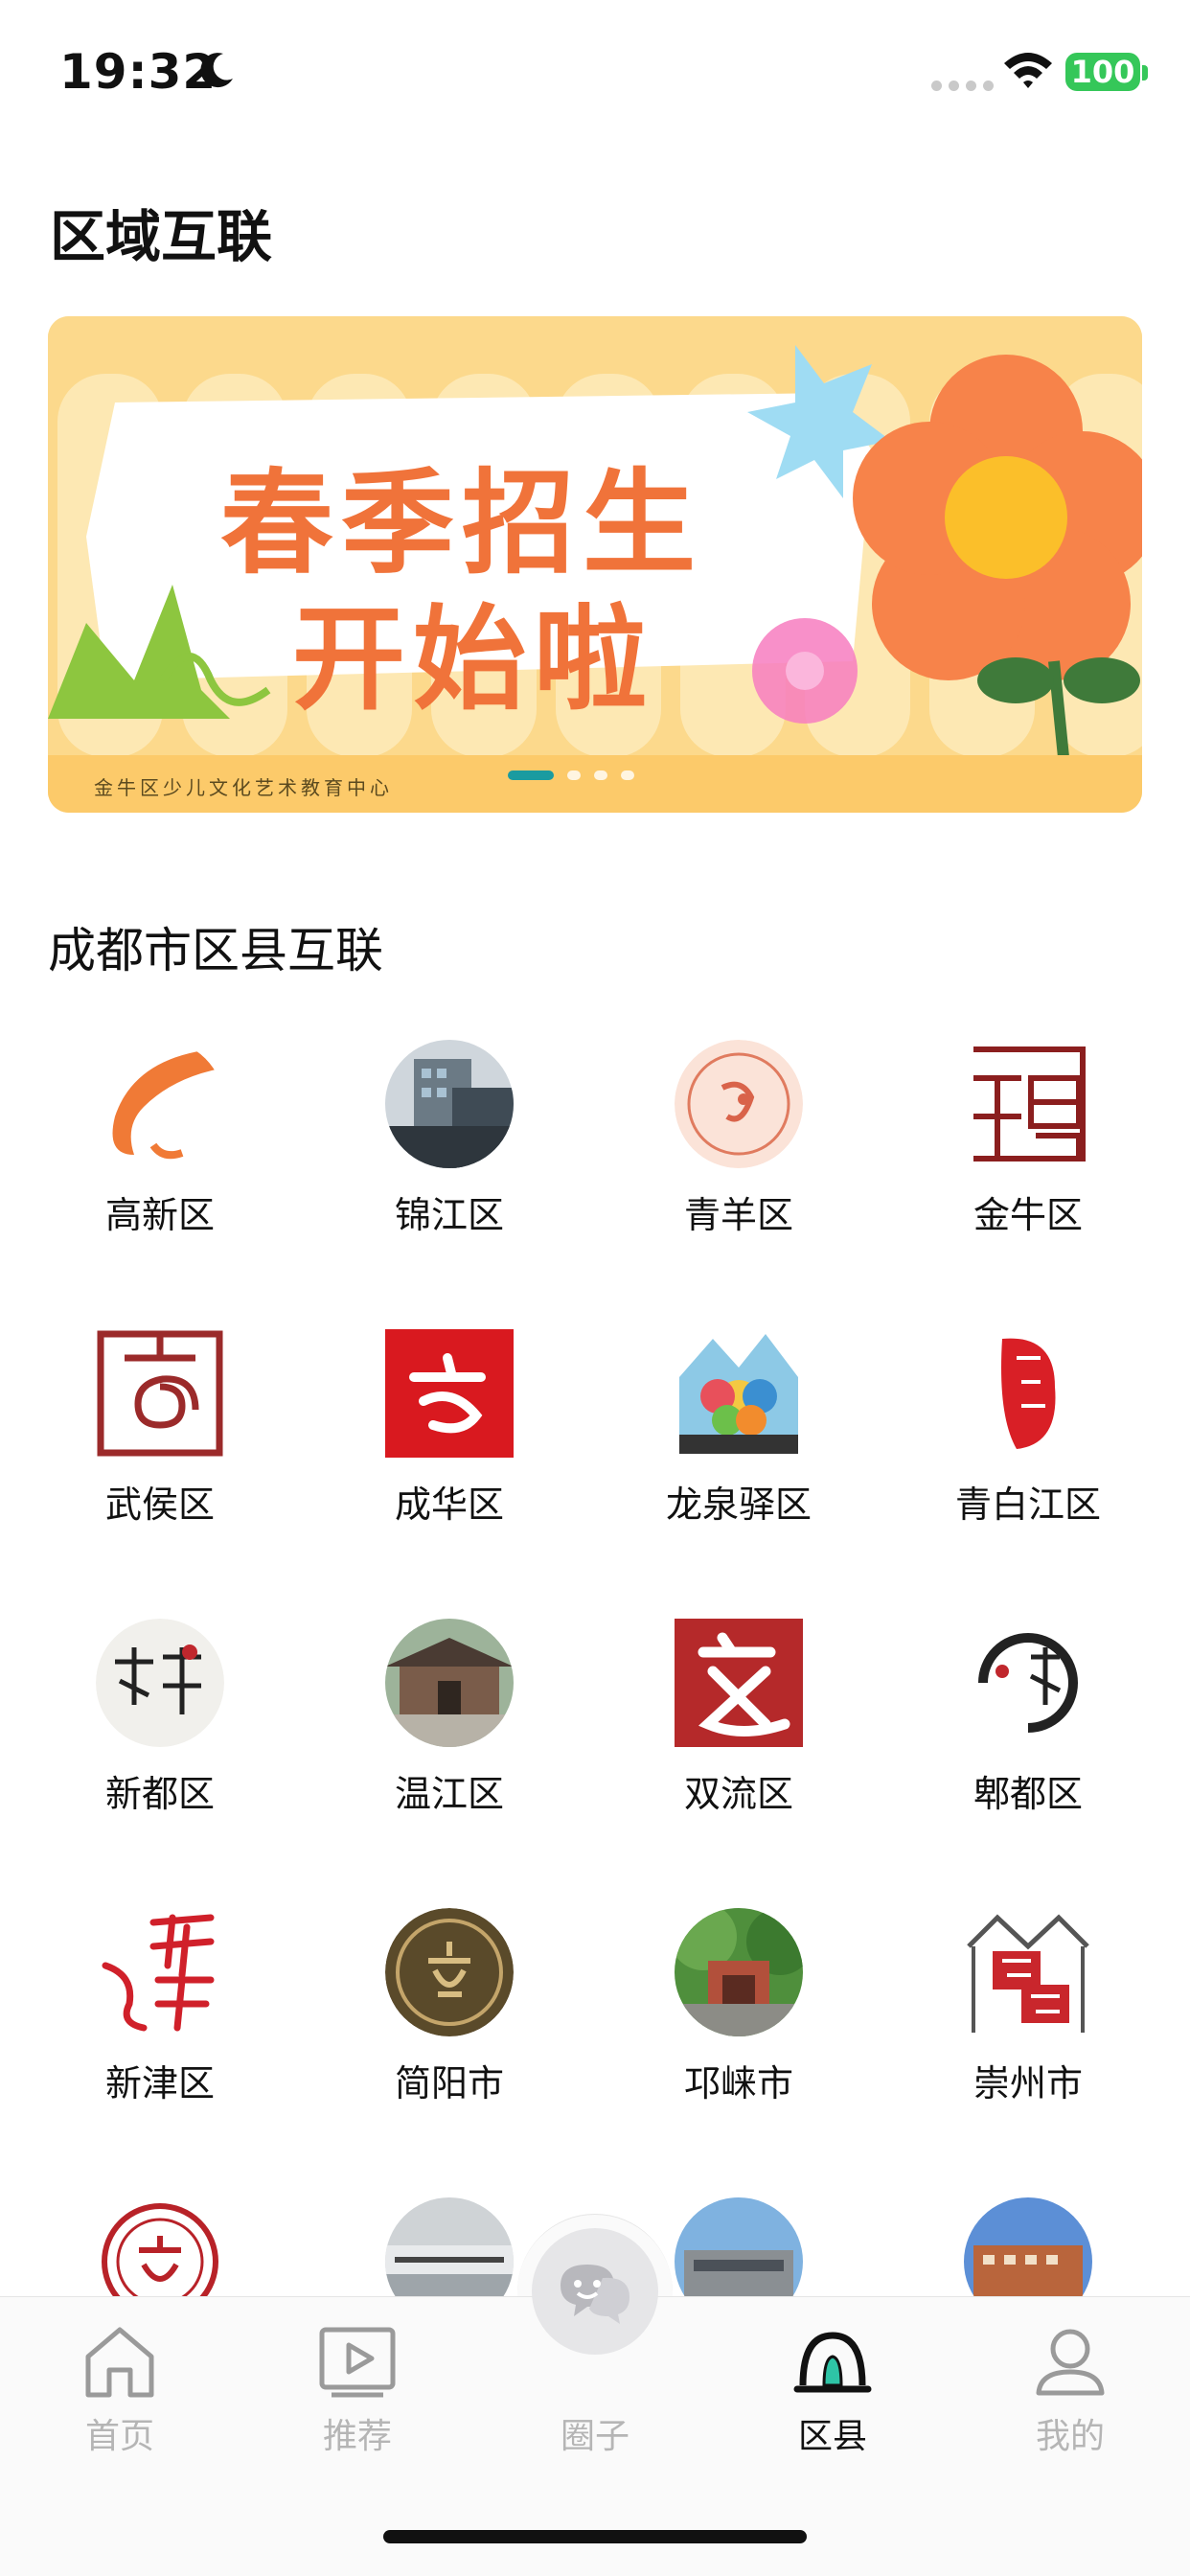 The height and width of the screenshot is (2576, 1190). What do you see at coordinates (449, 1505) in the screenshot?
I see `district-label: 成华区` at bounding box center [449, 1505].